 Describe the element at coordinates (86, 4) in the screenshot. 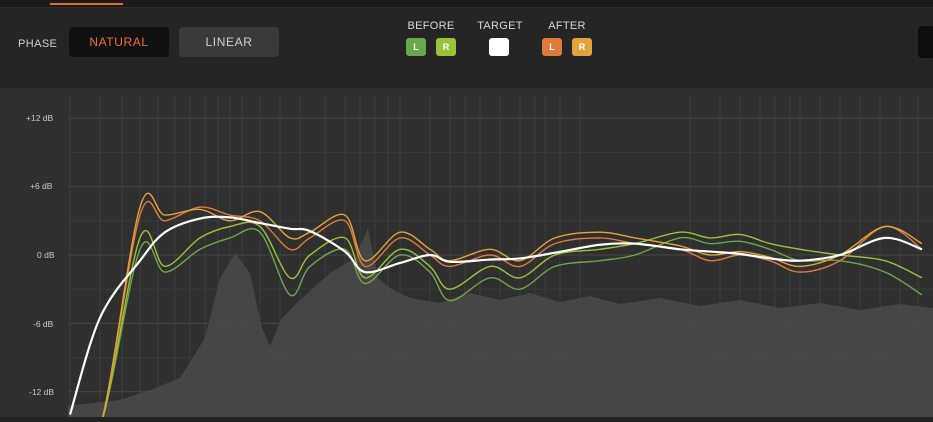

I see `active-tab-indicator` at that location.